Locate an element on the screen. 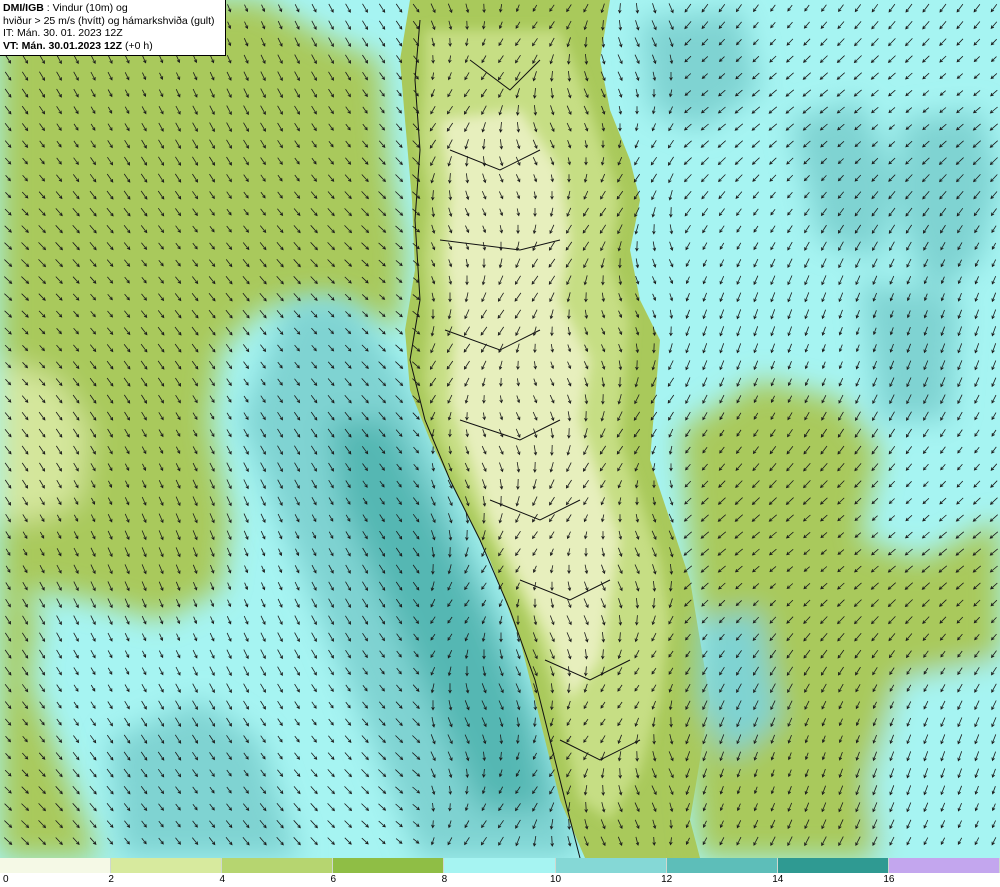 The height and width of the screenshot is (887, 1000). legend-bar is located at coordinates (500, 865).